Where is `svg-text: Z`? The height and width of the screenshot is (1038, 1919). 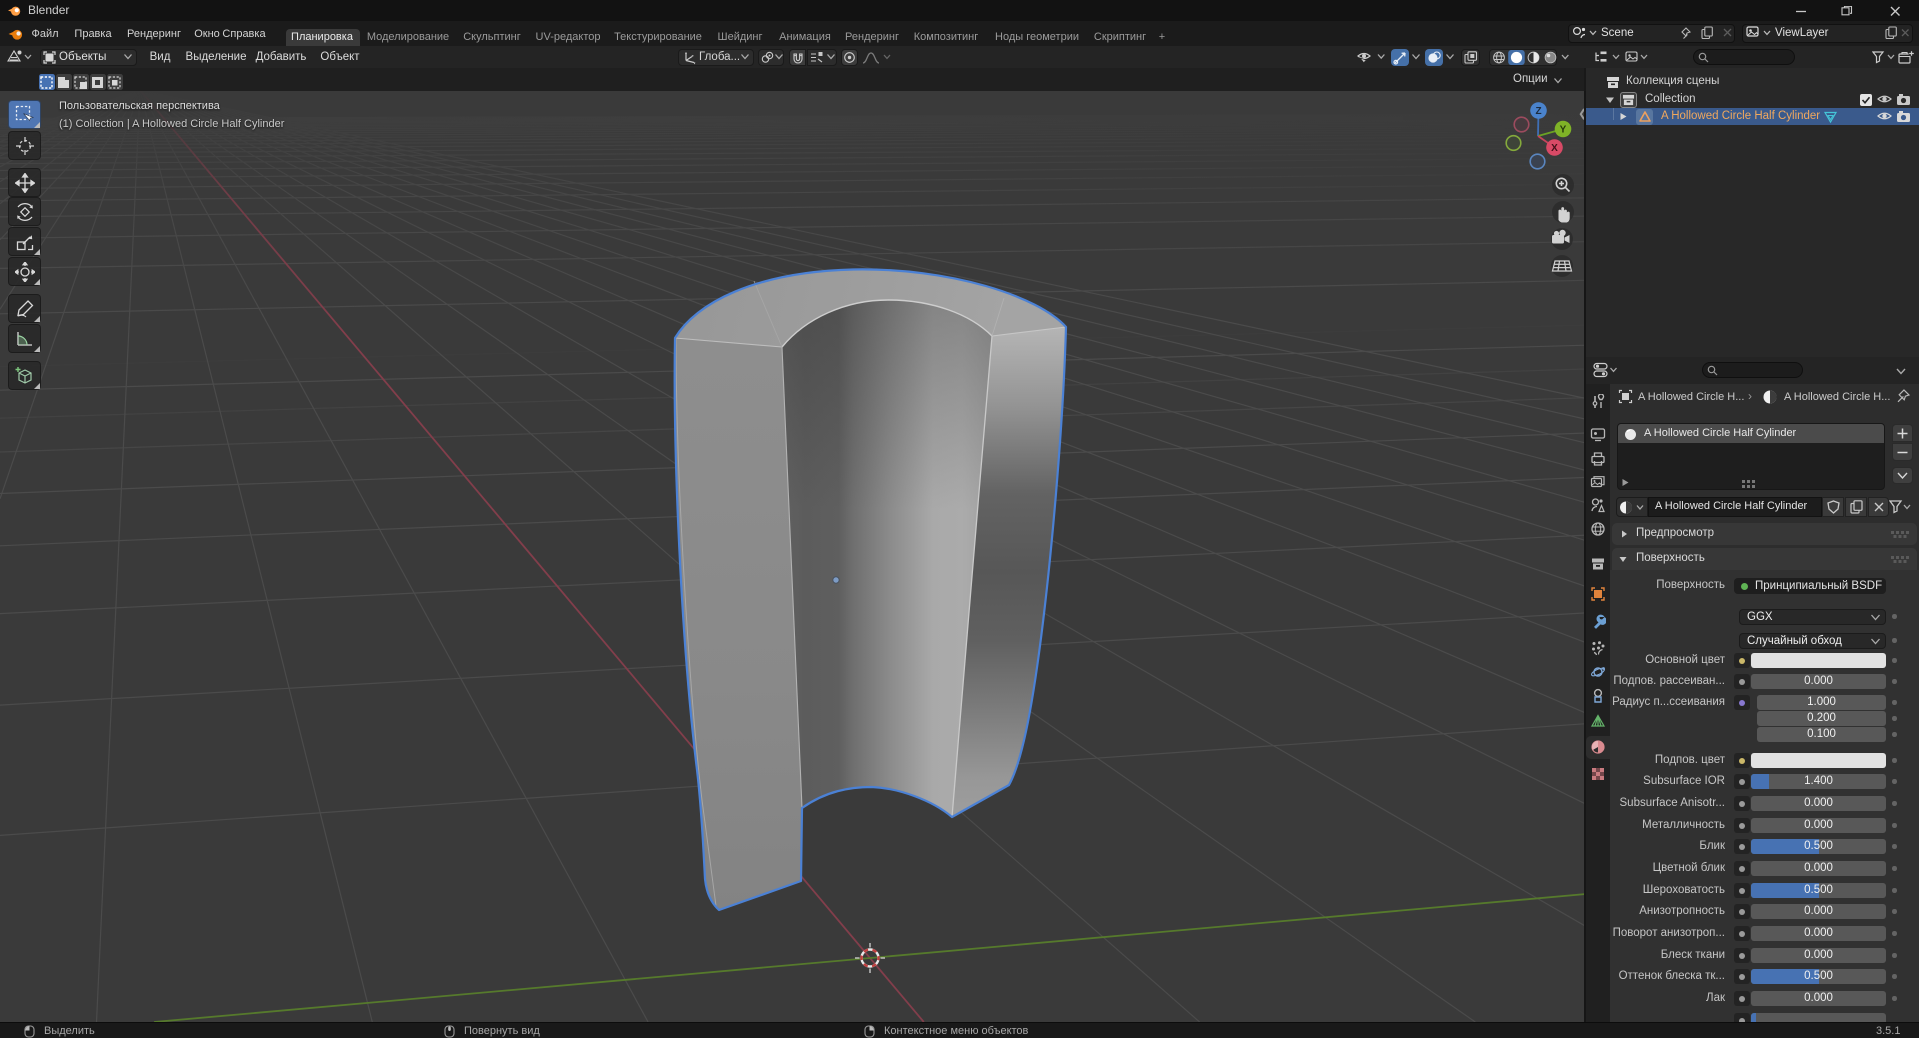
svg-text: Z is located at coordinates (1538, 111).